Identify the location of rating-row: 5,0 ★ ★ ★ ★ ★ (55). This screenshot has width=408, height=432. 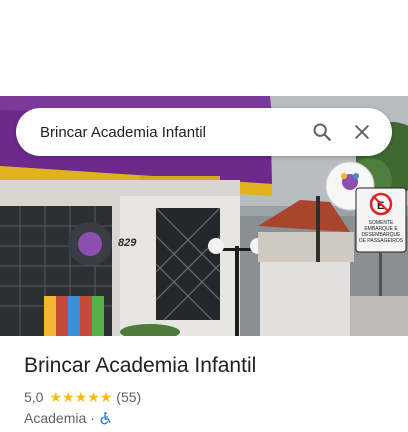
(82, 397).